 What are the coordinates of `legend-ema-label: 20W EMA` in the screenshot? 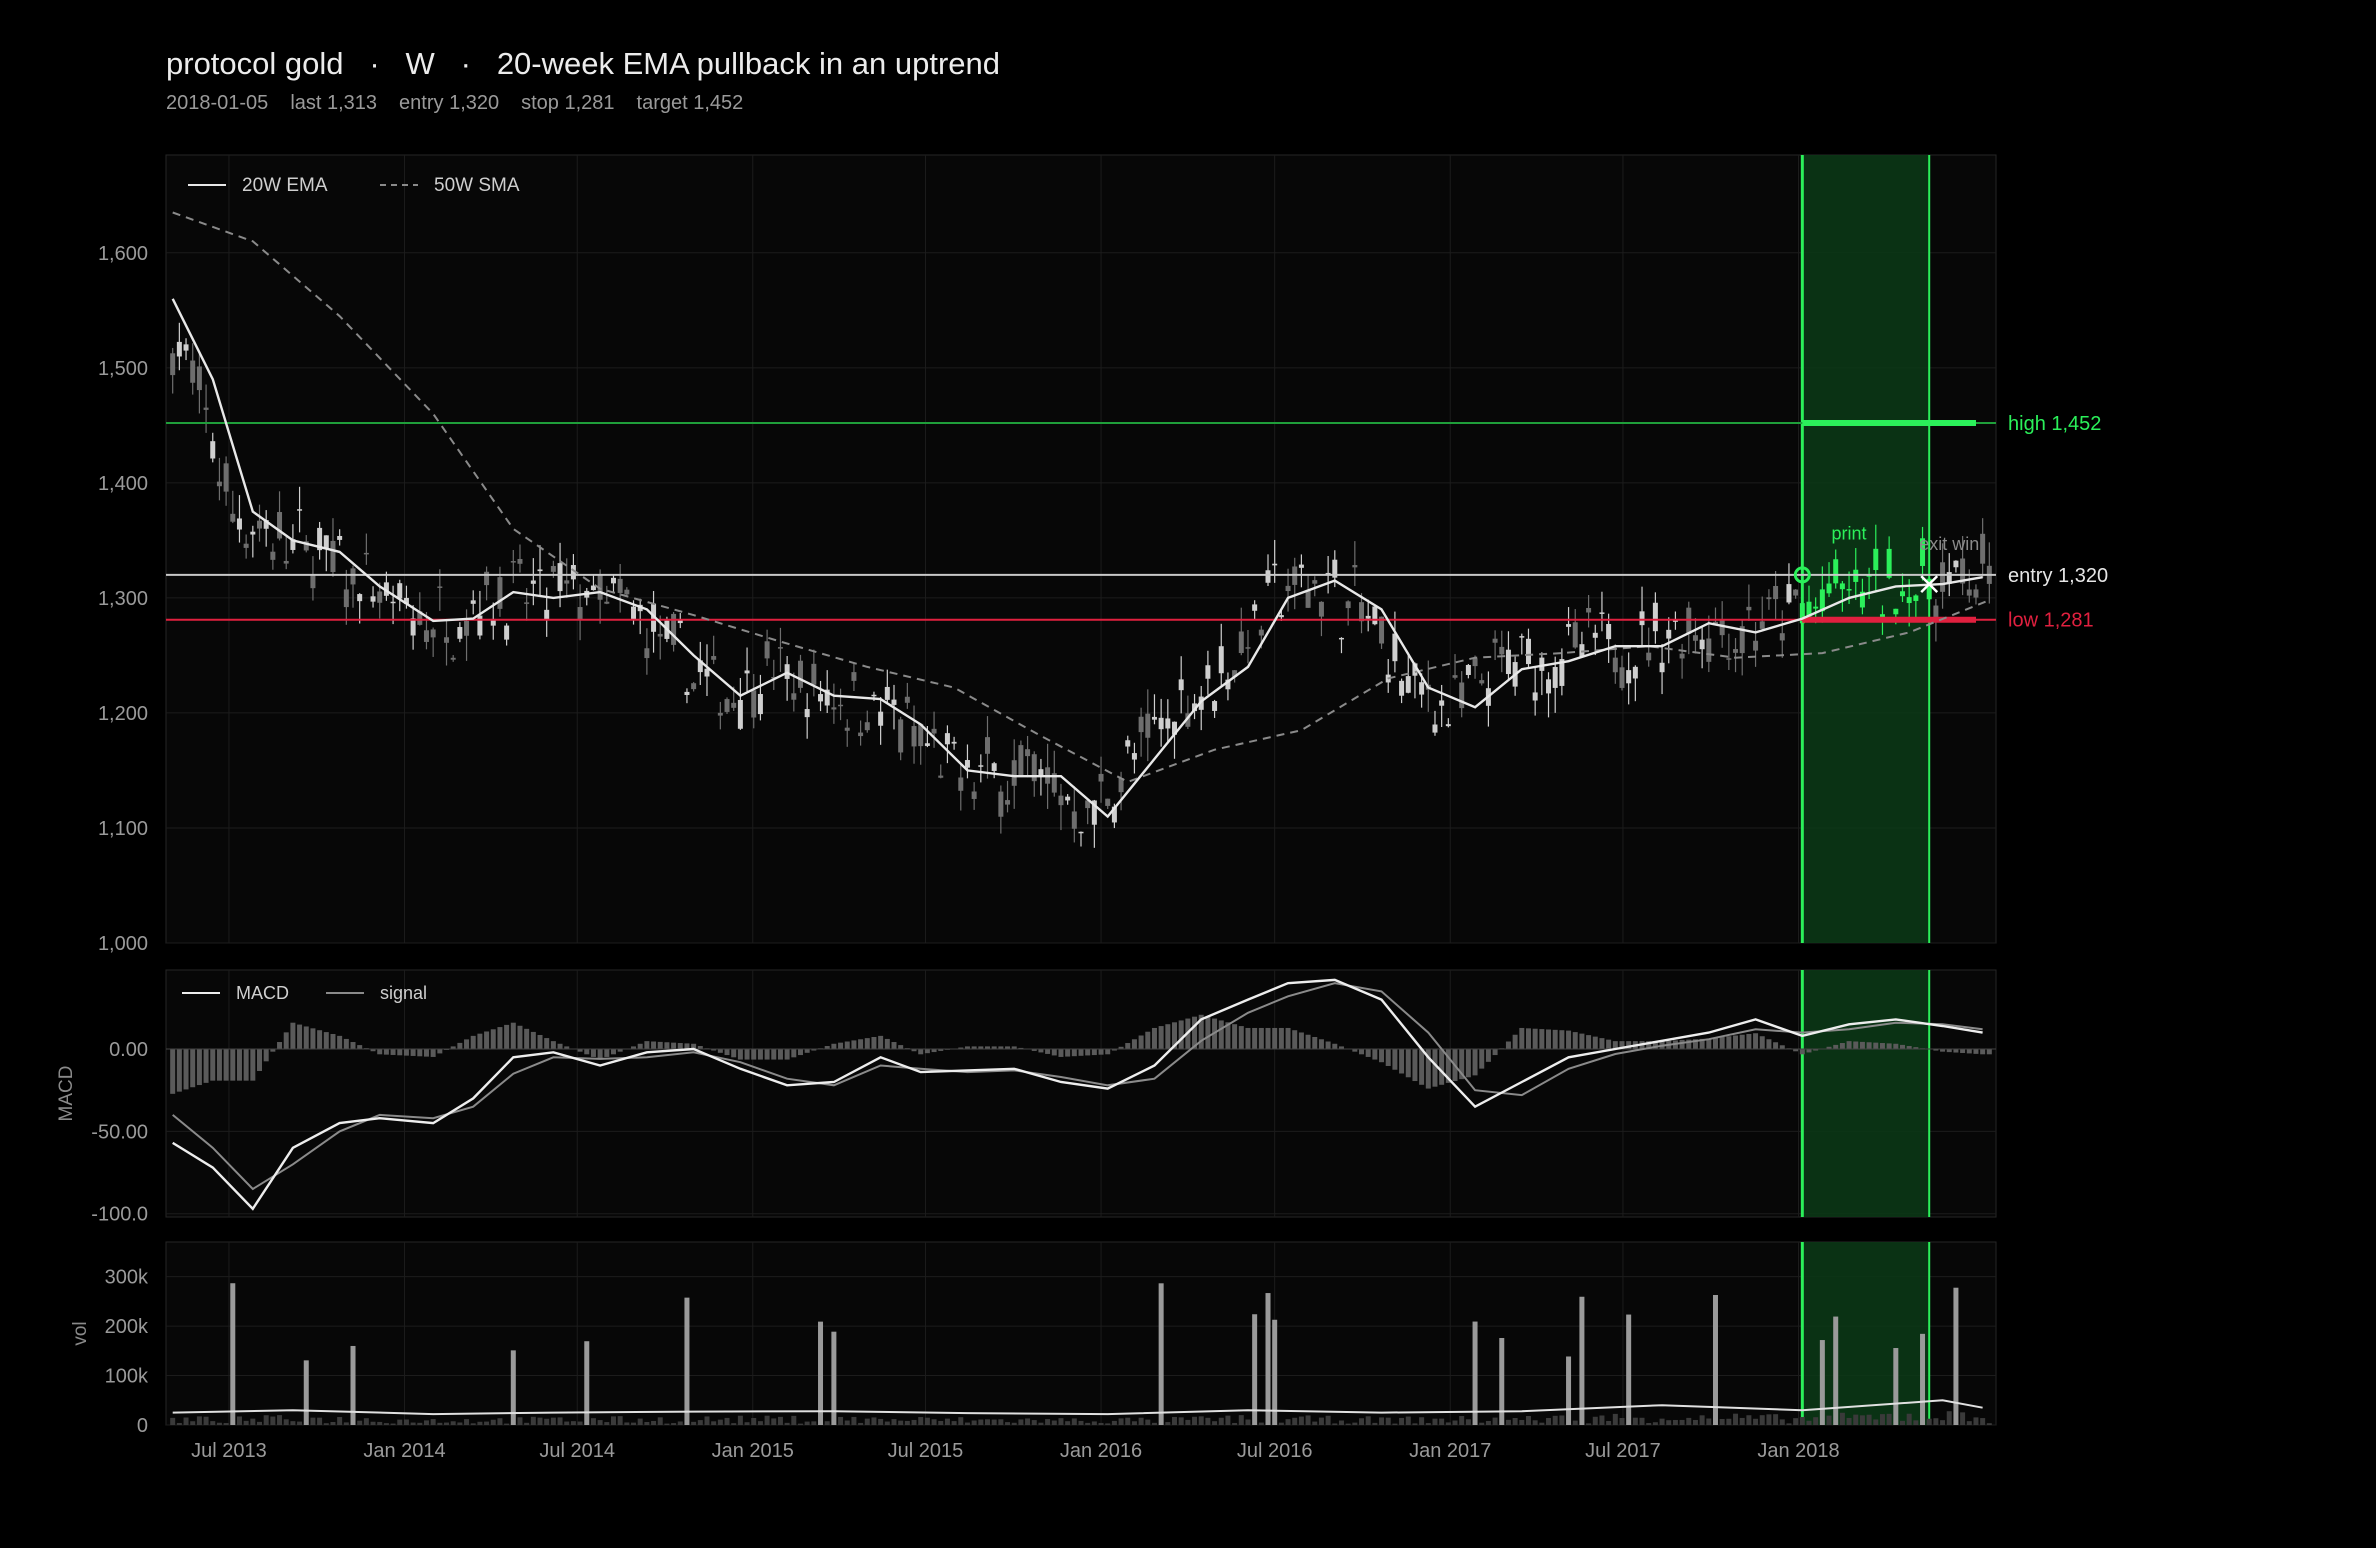 It's located at (285, 185).